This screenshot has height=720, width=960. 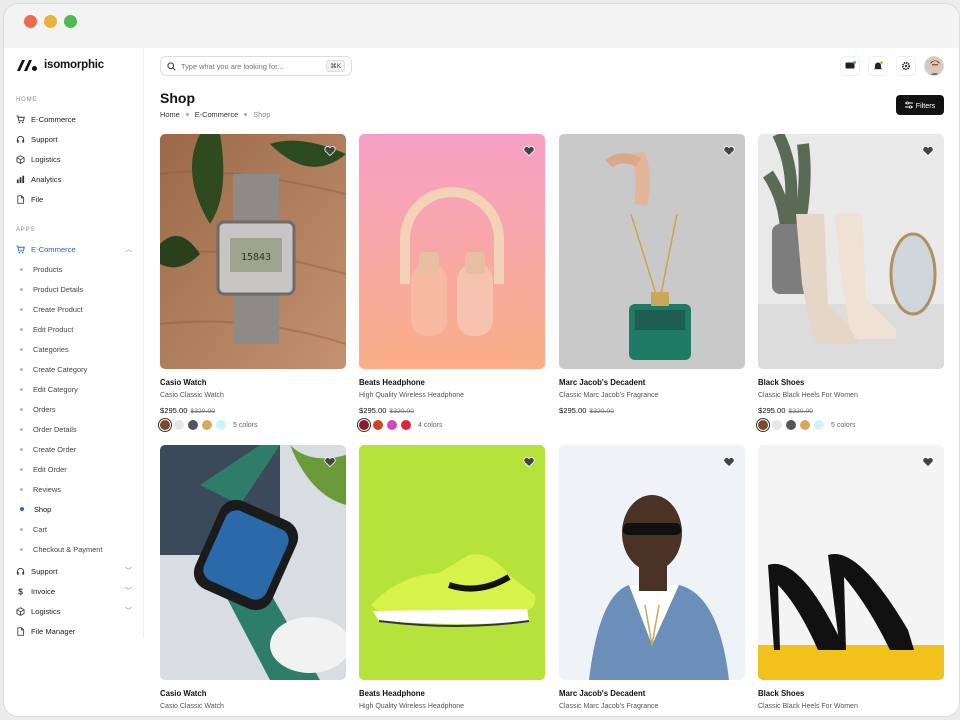 What do you see at coordinates (40, 489) in the screenshot?
I see `sidebar-subitem-reviews: Reviews` at bounding box center [40, 489].